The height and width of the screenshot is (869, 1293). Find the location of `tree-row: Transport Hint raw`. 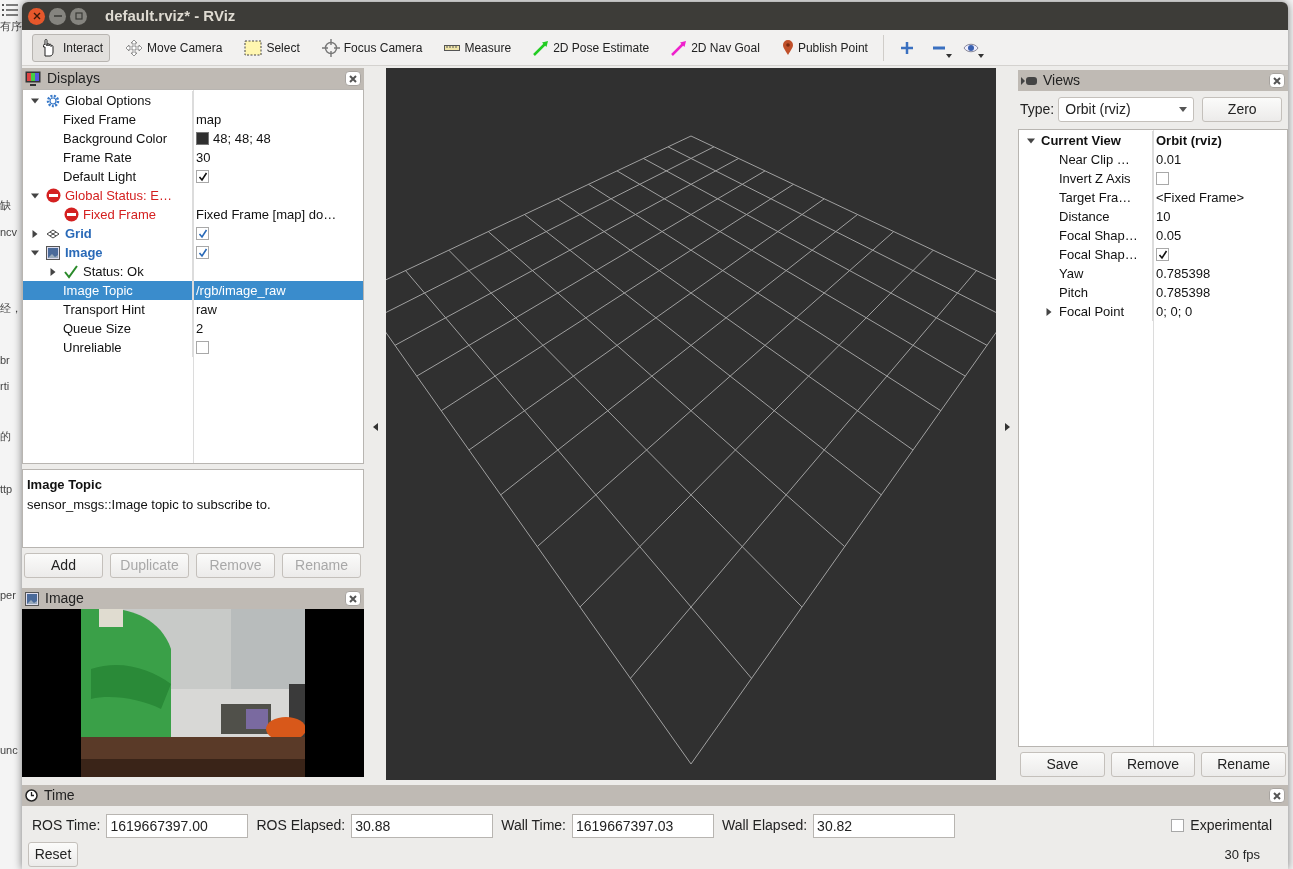

tree-row: Transport Hint raw is located at coordinates (193, 309).